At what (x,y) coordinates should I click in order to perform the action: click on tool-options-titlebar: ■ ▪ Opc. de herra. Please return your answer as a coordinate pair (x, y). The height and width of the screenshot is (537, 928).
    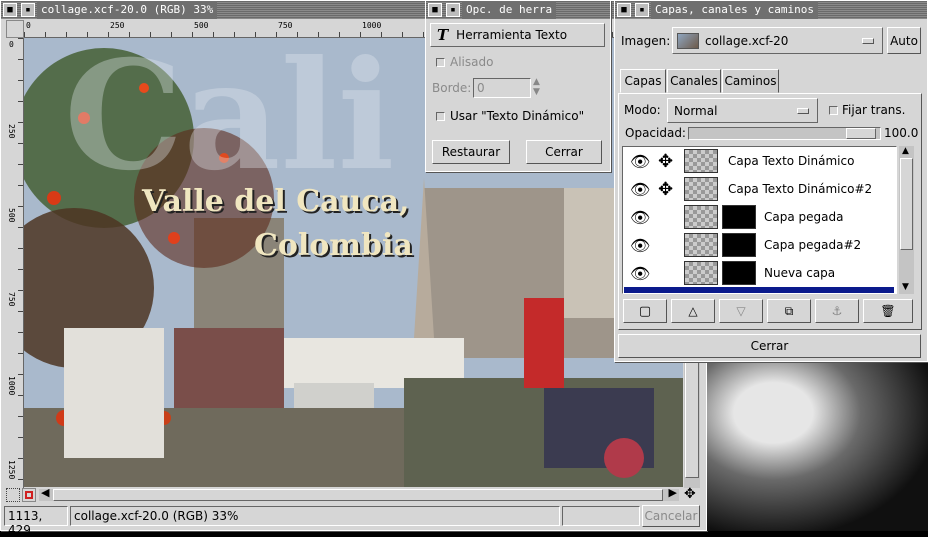
    Looking at the image, I should click on (518, 10).